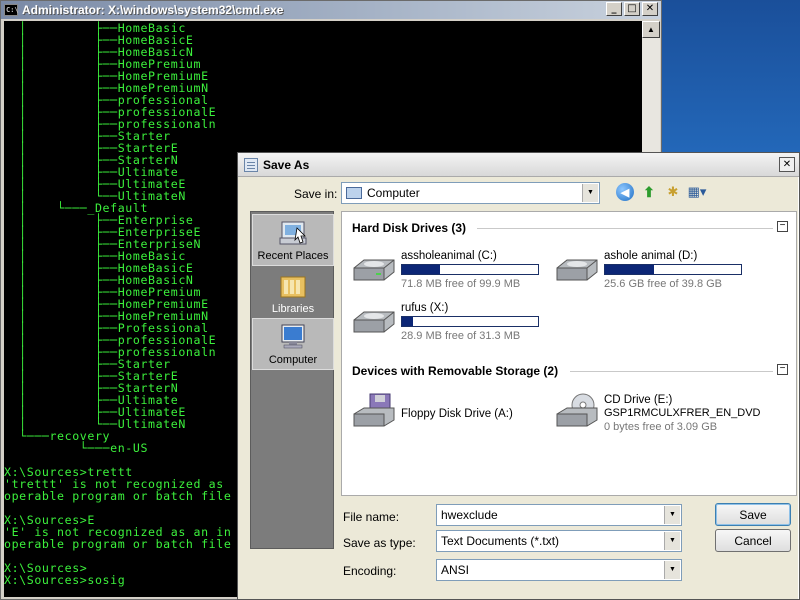 This screenshot has width=800, height=600. What do you see at coordinates (450, 325) in the screenshot?
I see `drive-x: rufus (X:) 28.9 MB free of 31.3 MB` at bounding box center [450, 325].